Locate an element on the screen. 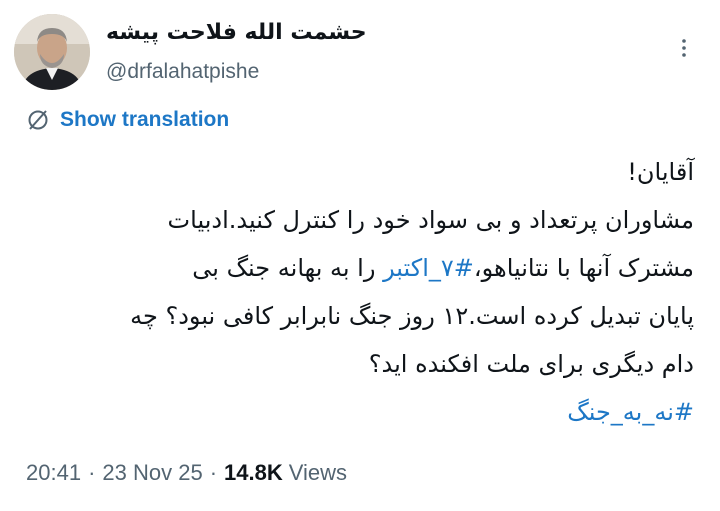 The height and width of the screenshot is (511, 720). tweet-time: 20:41 is located at coordinates (53, 473).